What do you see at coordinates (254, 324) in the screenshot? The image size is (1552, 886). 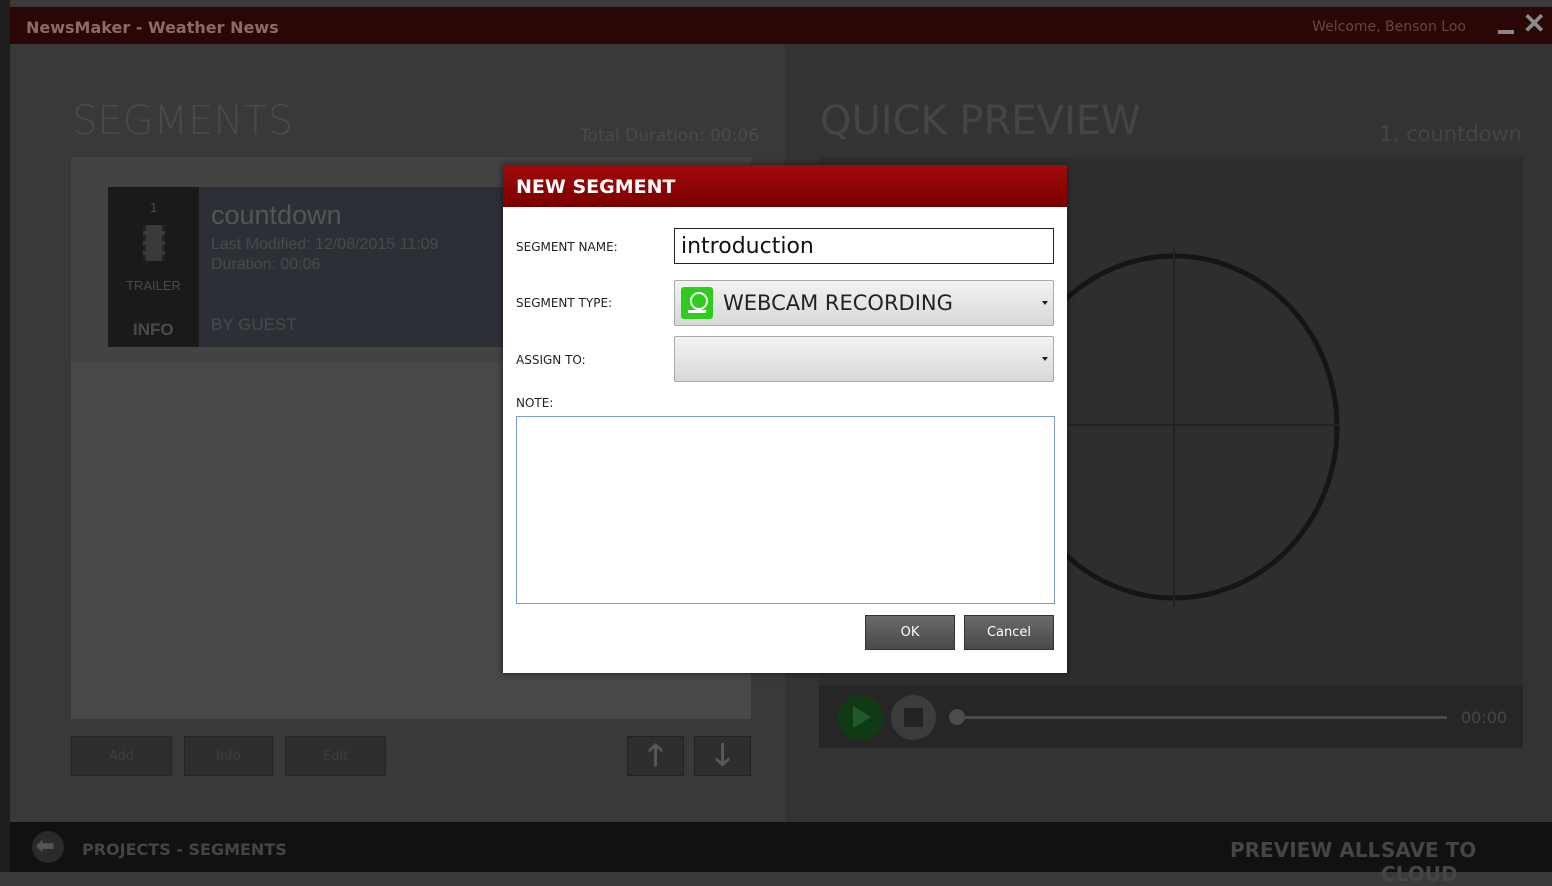 I see `segment-author: BY GUEST` at bounding box center [254, 324].